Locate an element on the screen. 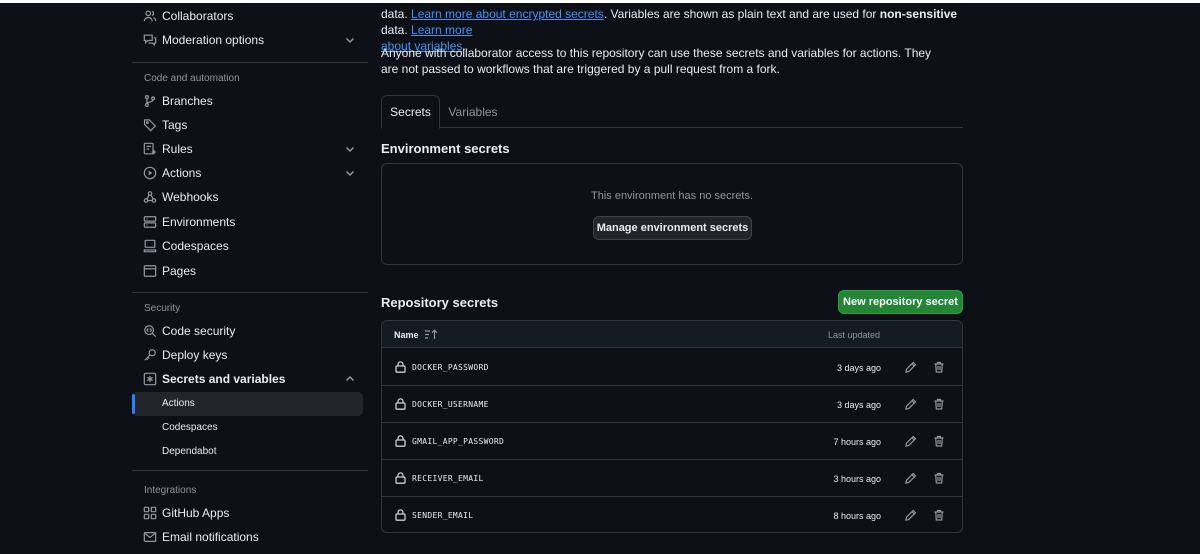 The height and width of the screenshot is (554, 1200). rules-icon is located at coordinates (150, 149).